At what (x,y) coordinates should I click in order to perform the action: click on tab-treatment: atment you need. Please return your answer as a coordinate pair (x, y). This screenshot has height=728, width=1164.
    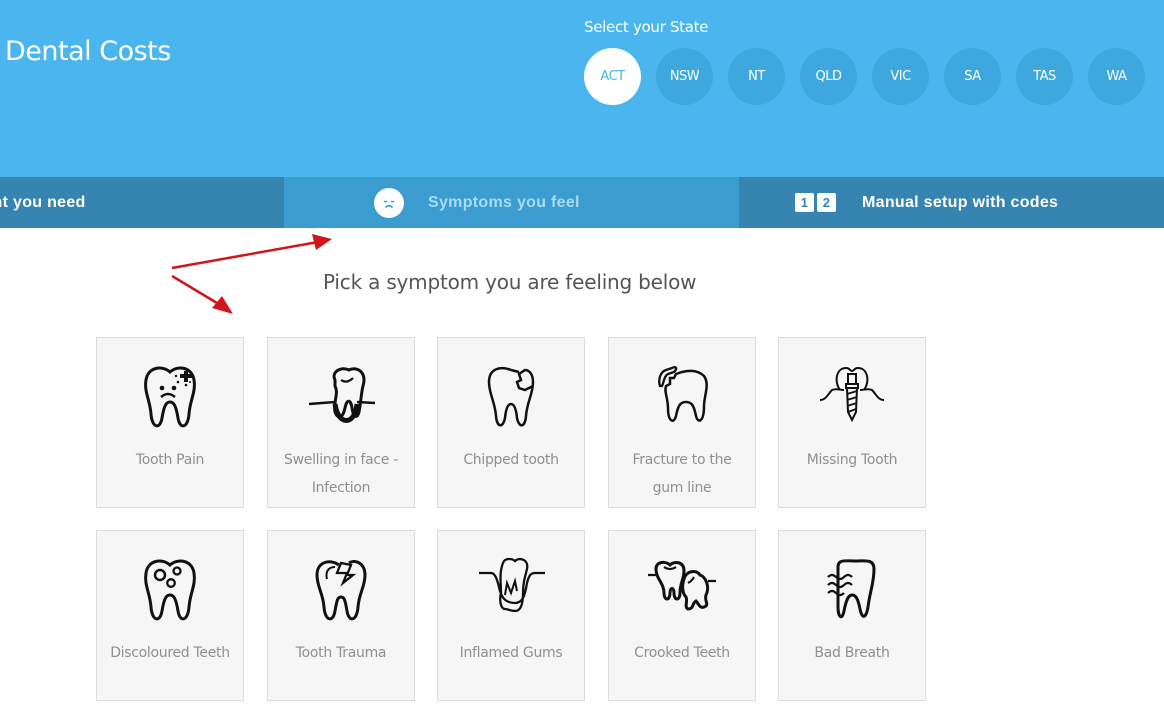
    Looking at the image, I should click on (142, 202).